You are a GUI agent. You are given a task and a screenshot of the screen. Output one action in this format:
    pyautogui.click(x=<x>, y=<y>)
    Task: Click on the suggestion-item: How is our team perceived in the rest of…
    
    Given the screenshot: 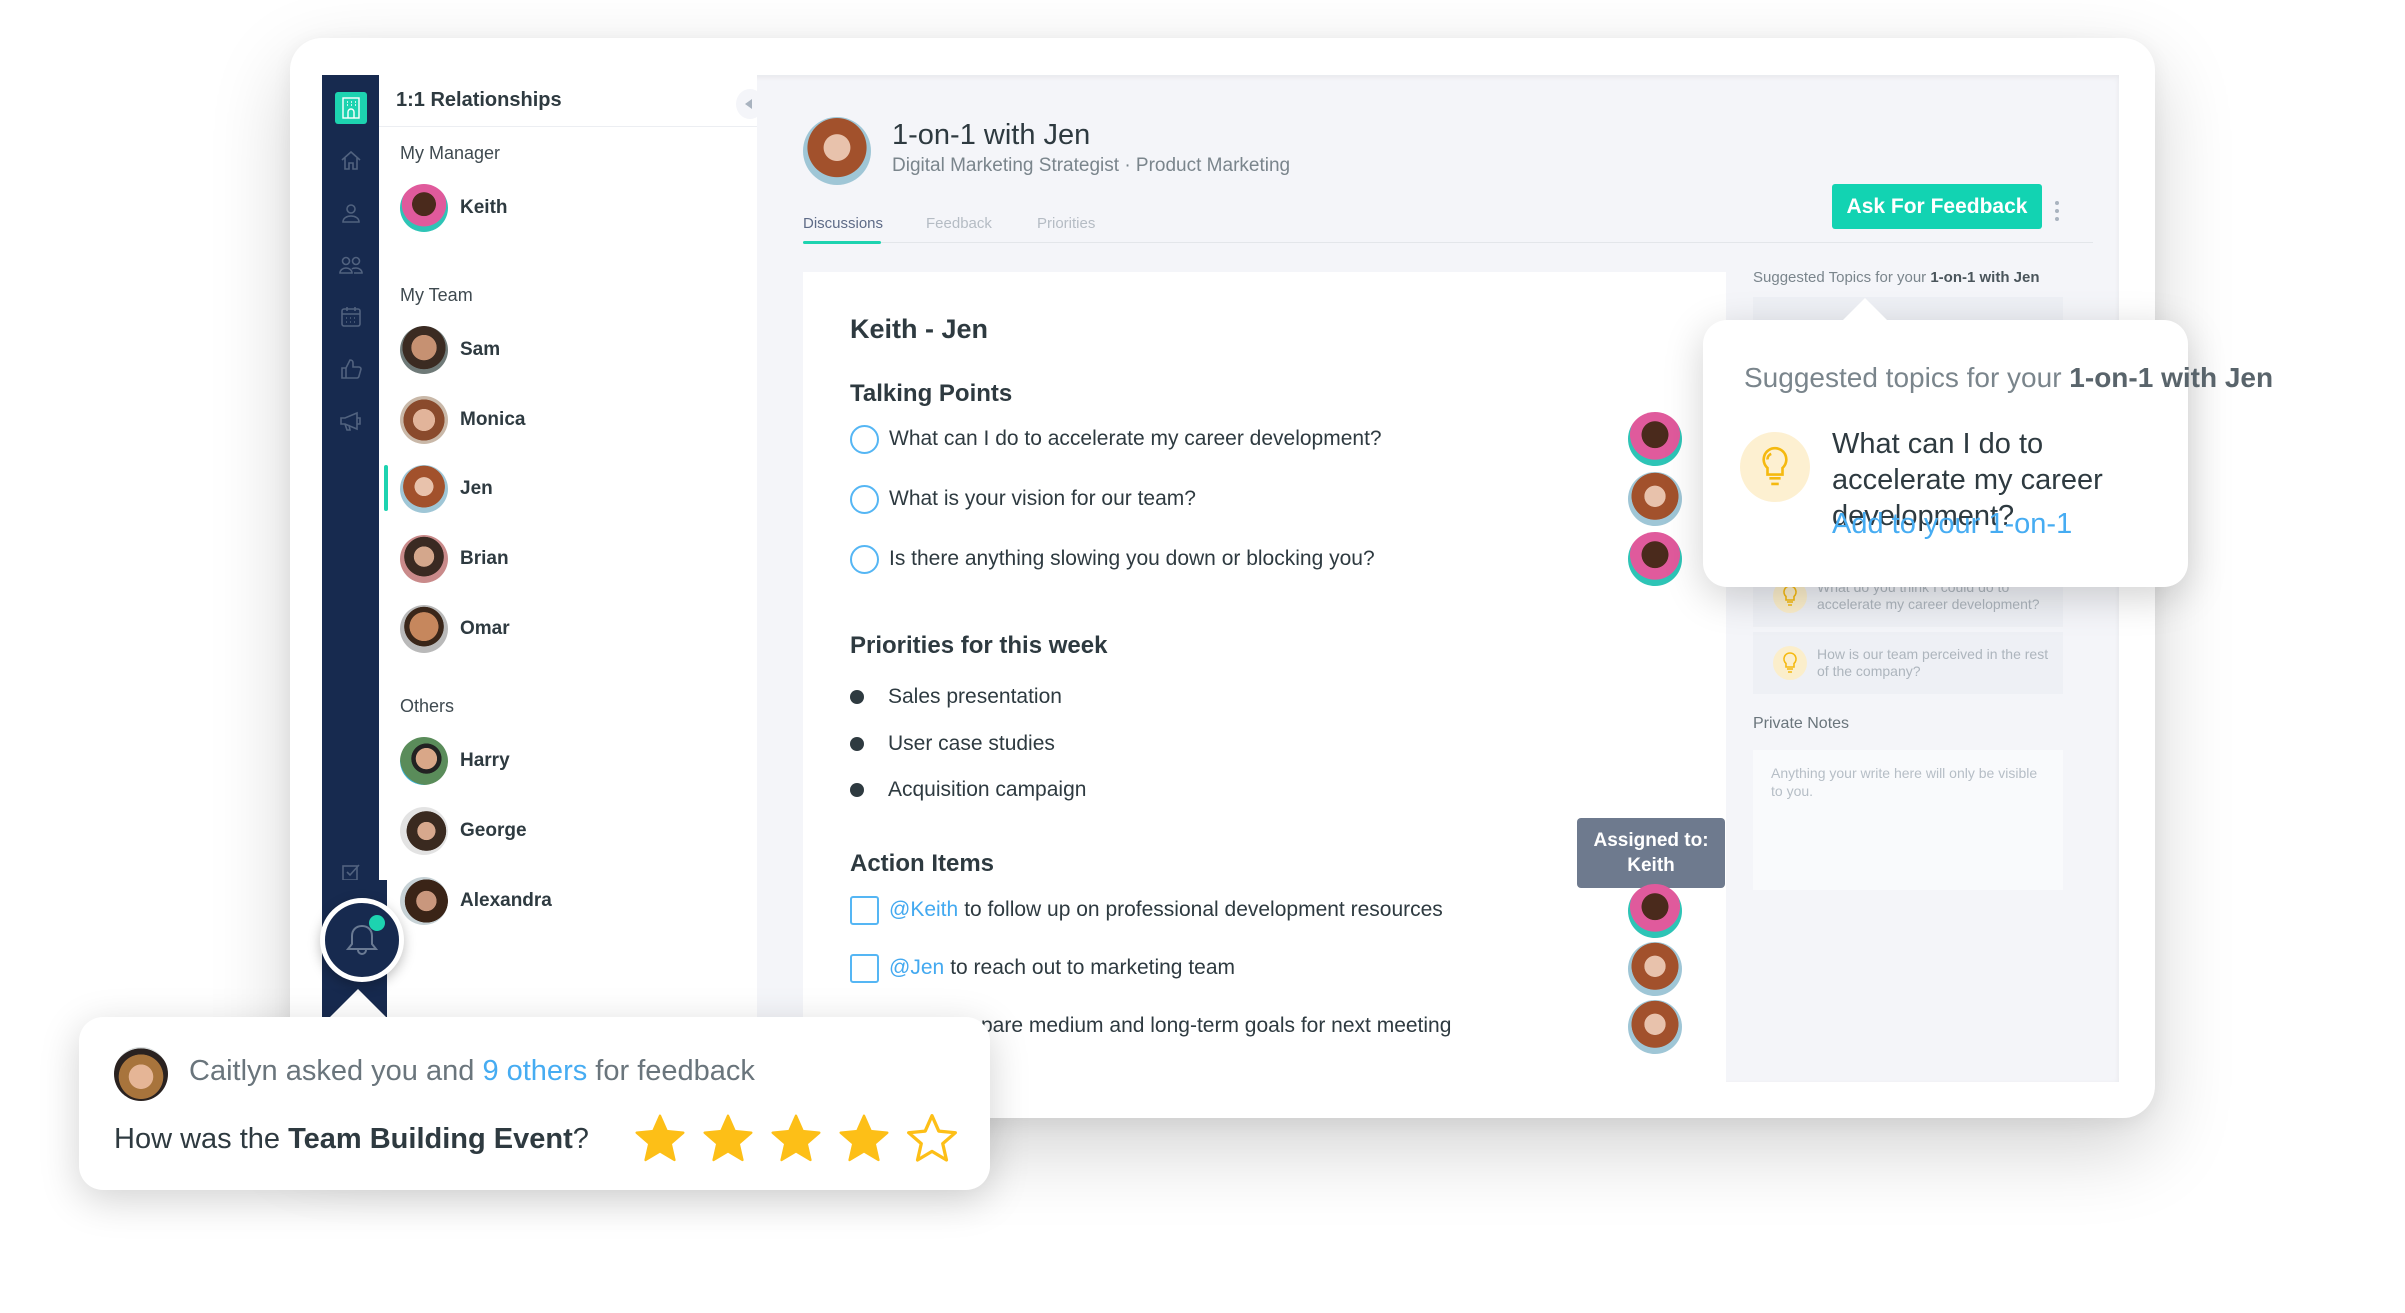 What is the action you would take?
    pyautogui.click(x=1908, y=663)
    